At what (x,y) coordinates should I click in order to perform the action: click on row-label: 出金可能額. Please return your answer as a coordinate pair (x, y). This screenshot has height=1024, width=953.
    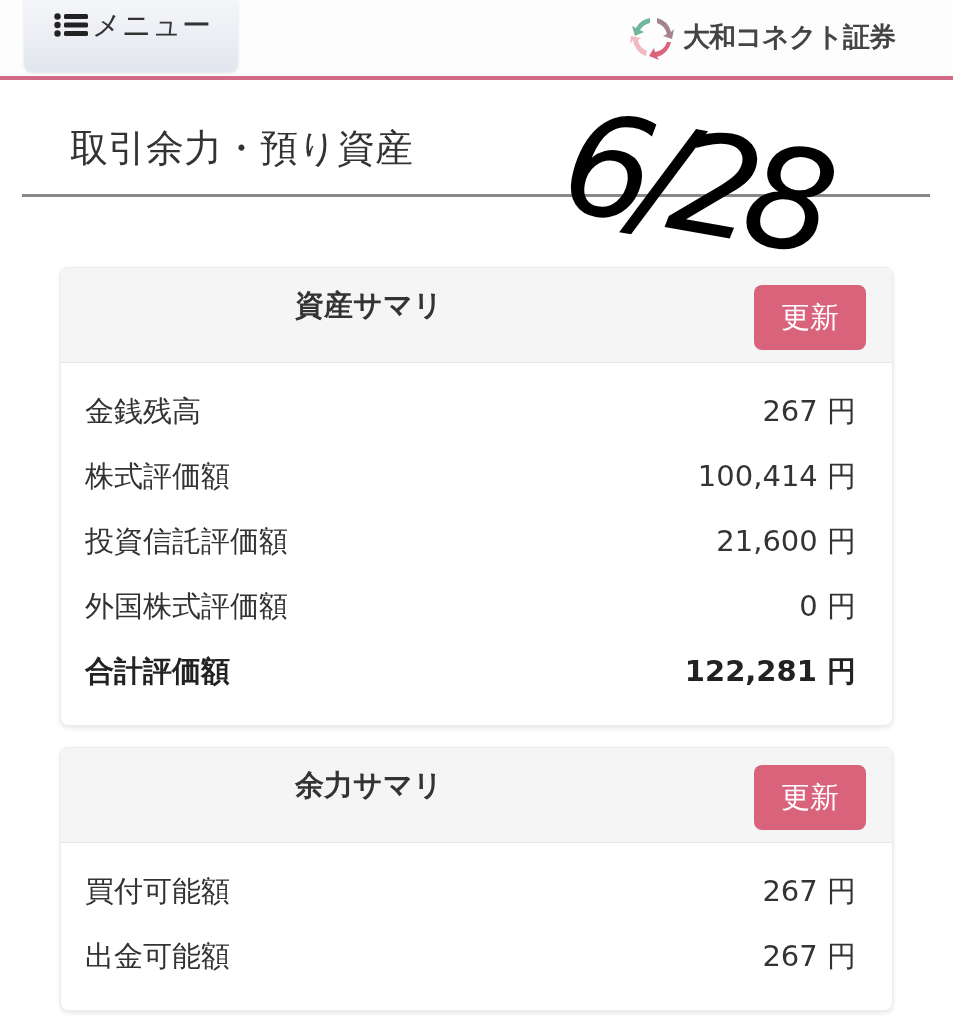
    Looking at the image, I should click on (157, 956).